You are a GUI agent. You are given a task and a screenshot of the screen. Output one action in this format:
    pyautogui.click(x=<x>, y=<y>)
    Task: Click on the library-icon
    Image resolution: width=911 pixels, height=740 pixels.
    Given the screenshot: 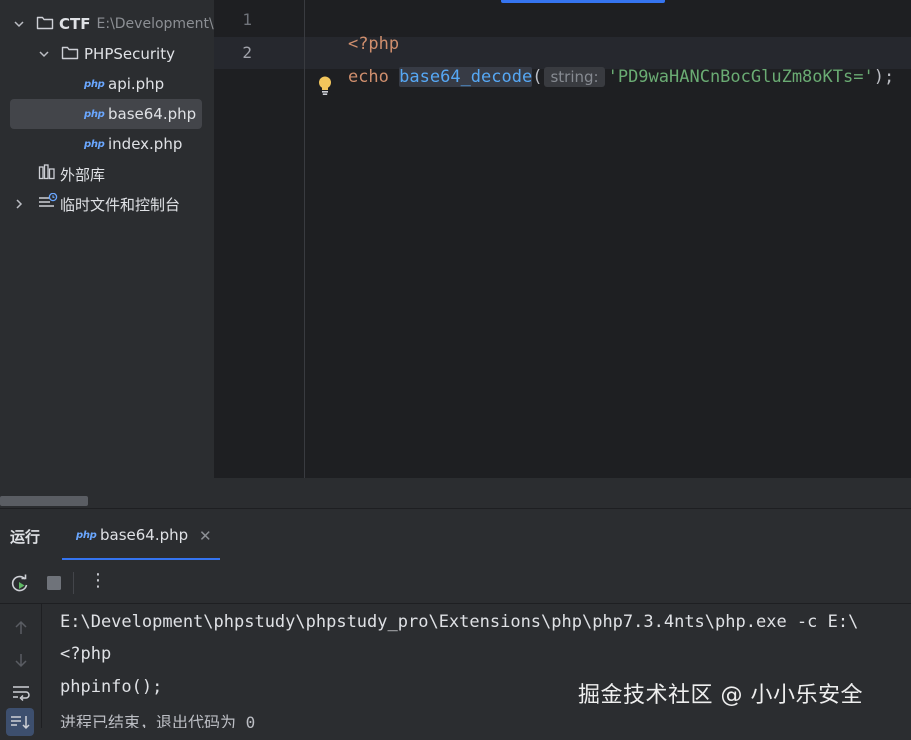 What is the action you would take?
    pyautogui.click(x=47, y=174)
    